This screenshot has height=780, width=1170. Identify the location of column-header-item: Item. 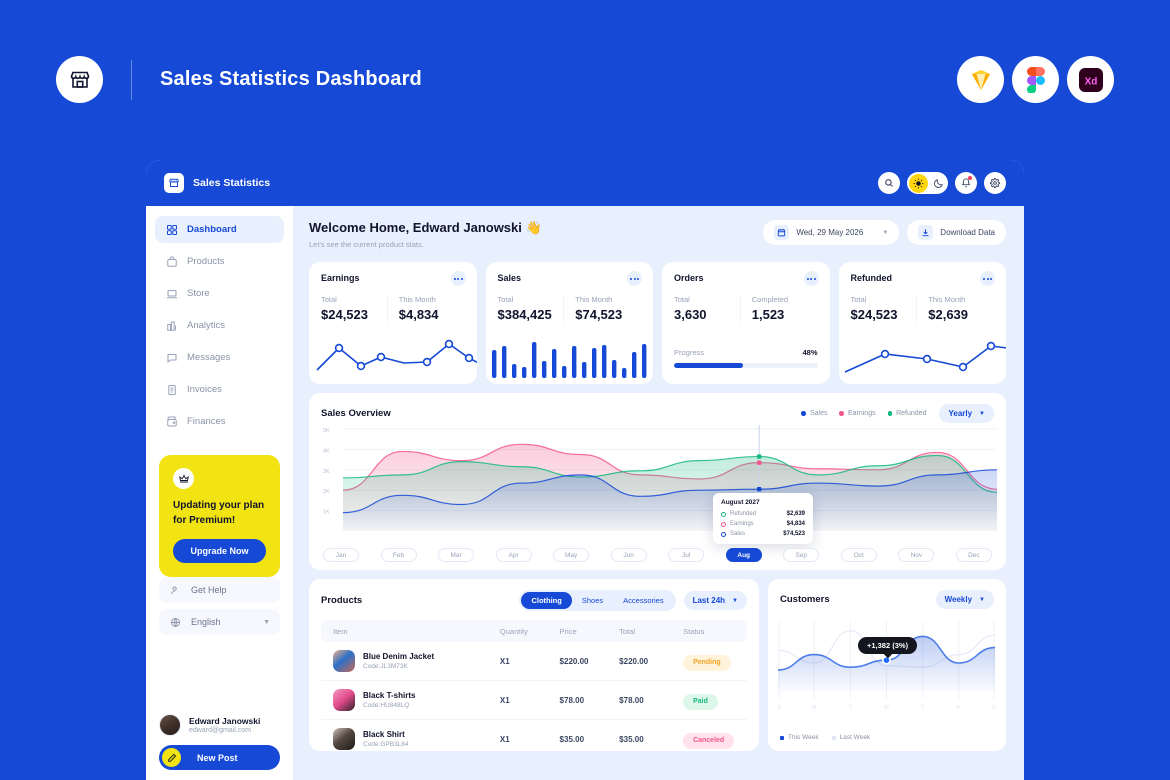
(340, 631).